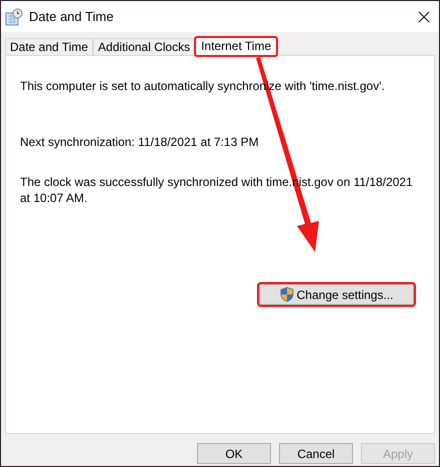 The width and height of the screenshot is (440, 467). I want to click on clock-calendar-icon, so click(14, 17).